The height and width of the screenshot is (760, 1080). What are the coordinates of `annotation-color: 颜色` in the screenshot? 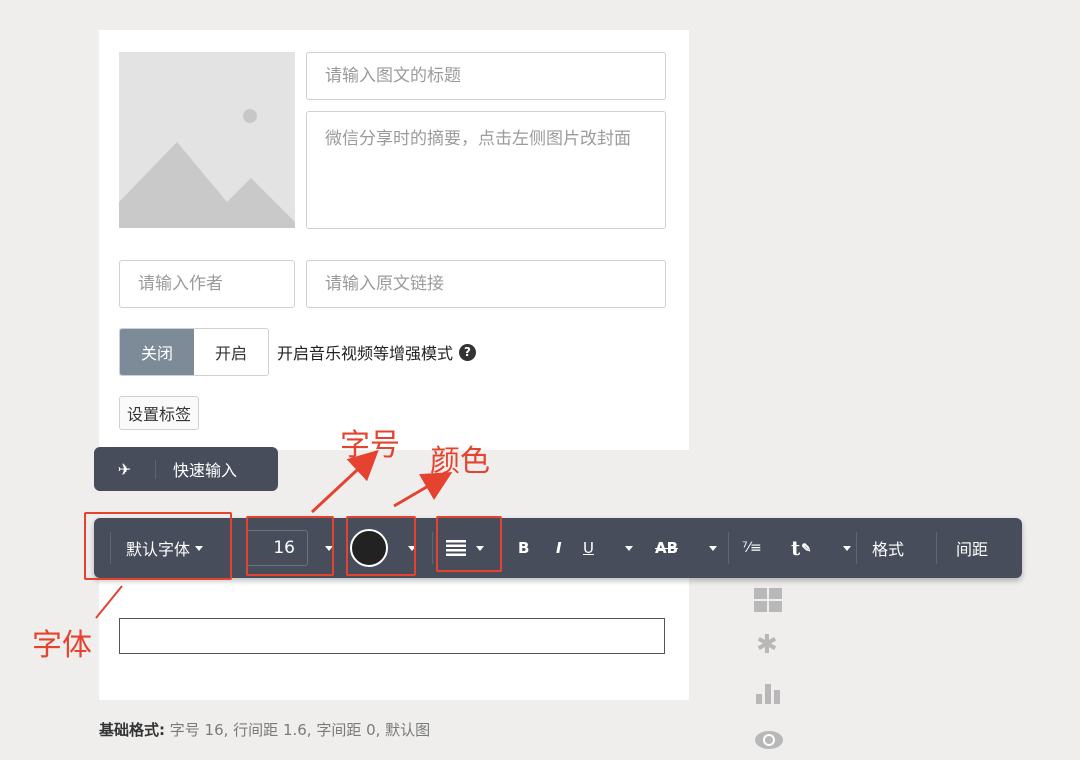 It's located at (460, 461).